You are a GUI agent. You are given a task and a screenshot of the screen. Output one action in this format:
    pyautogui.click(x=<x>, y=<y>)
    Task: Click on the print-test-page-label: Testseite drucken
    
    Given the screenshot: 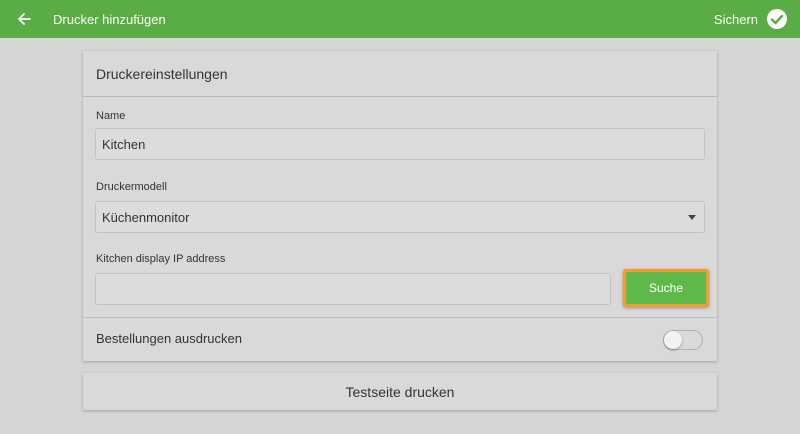 What is the action you would take?
    pyautogui.click(x=400, y=391)
    